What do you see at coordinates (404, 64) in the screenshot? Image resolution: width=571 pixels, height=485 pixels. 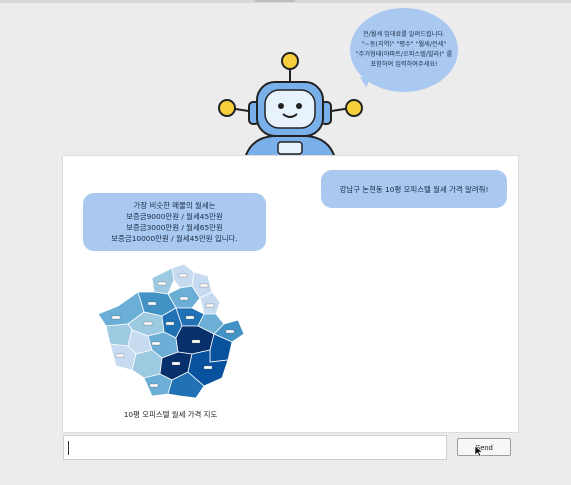 I see `bubble-line: 포함하여 입력하여주세요!` at bounding box center [404, 64].